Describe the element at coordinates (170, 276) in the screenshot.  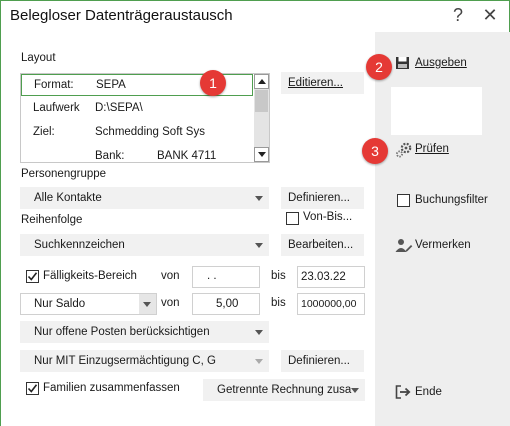
I see `faelligkeit-von-label: von` at that location.